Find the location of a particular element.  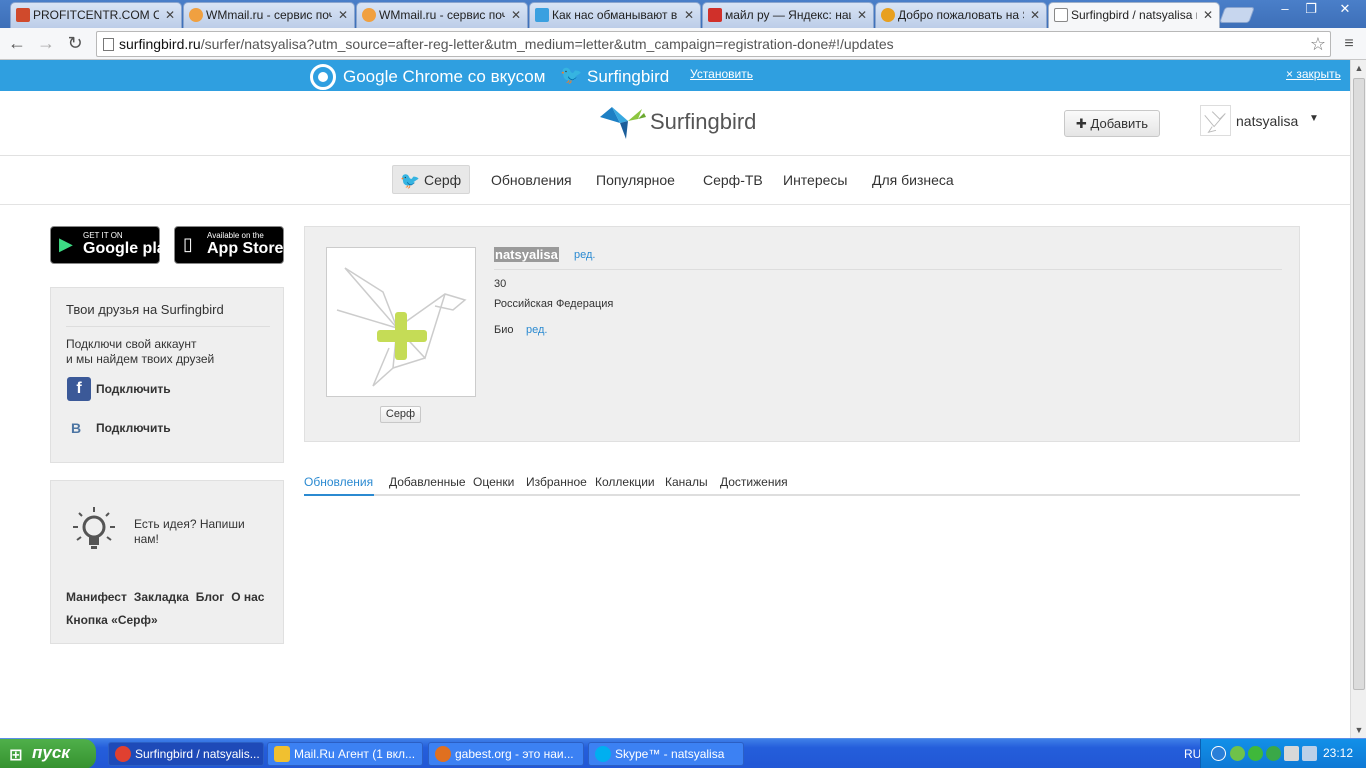

taskbar-item-skype: Skype™ - natsyalisa is located at coordinates (666, 754).